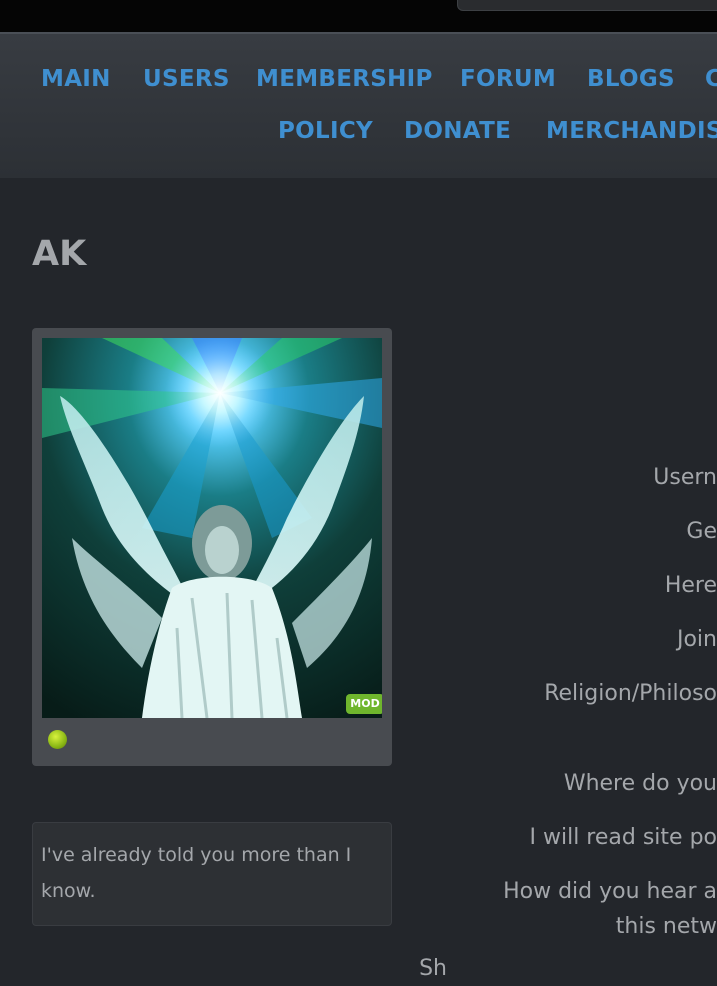  I want to click on field-label-gender: Ge, so click(701, 531).